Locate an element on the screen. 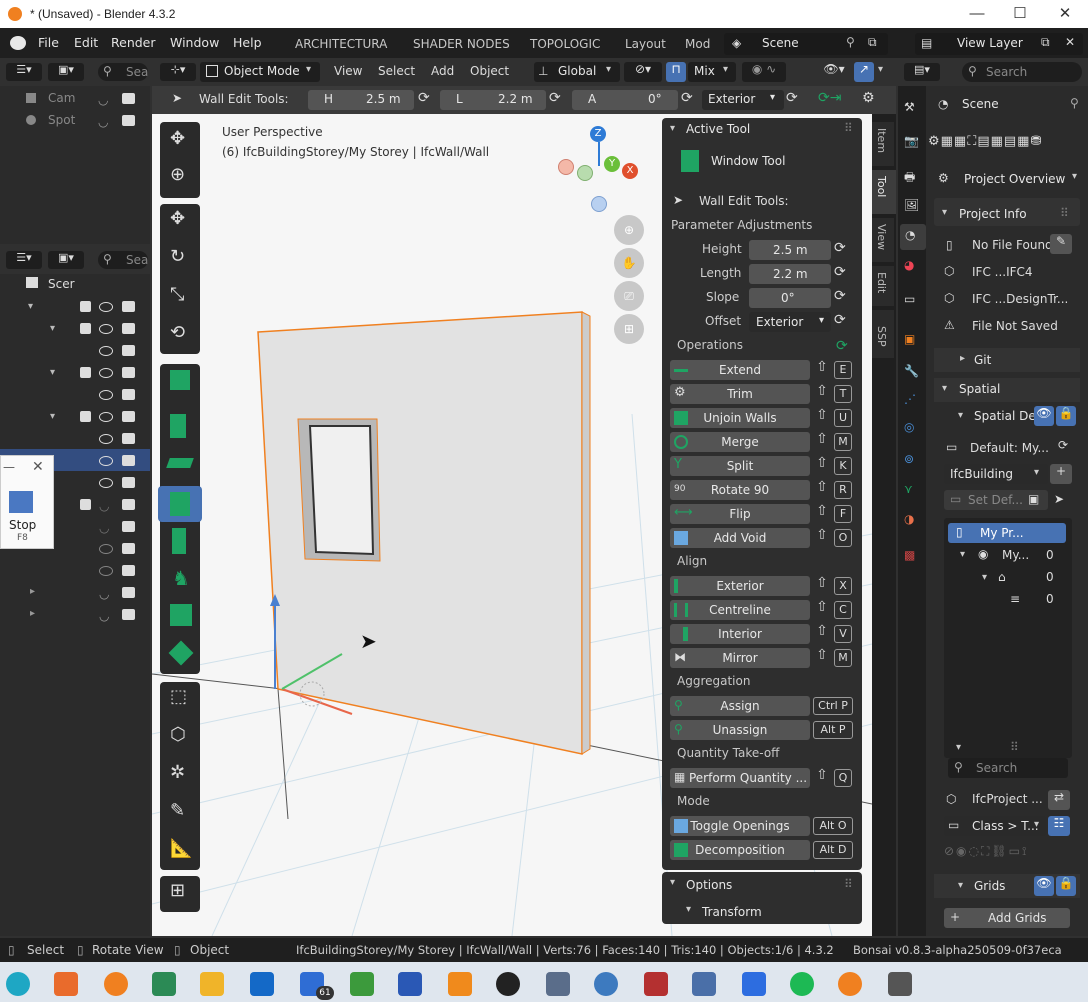  toggle-openings-button: Toggle Openings is located at coordinates (740, 826).